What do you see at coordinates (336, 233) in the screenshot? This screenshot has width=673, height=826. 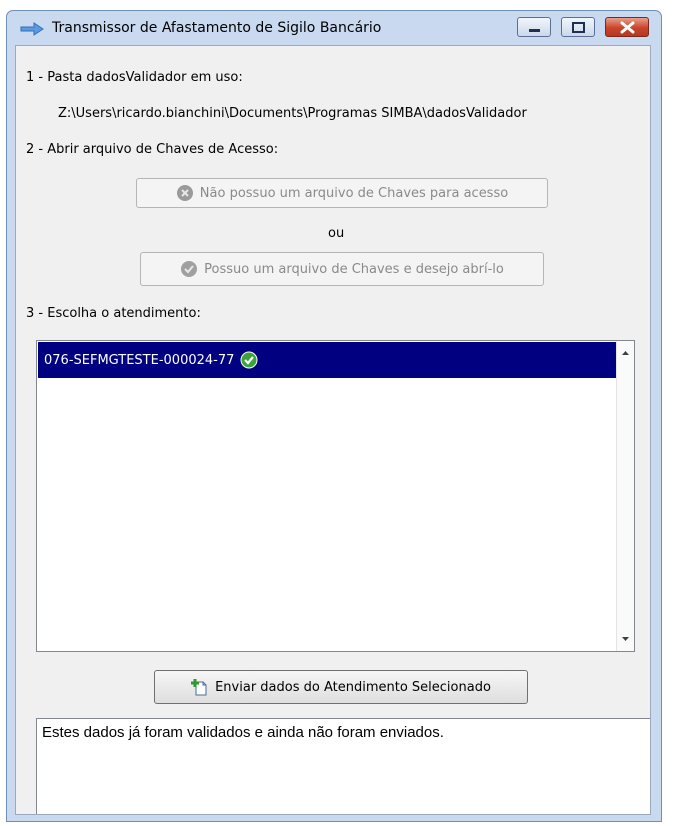 I see `or-text: ou` at bounding box center [336, 233].